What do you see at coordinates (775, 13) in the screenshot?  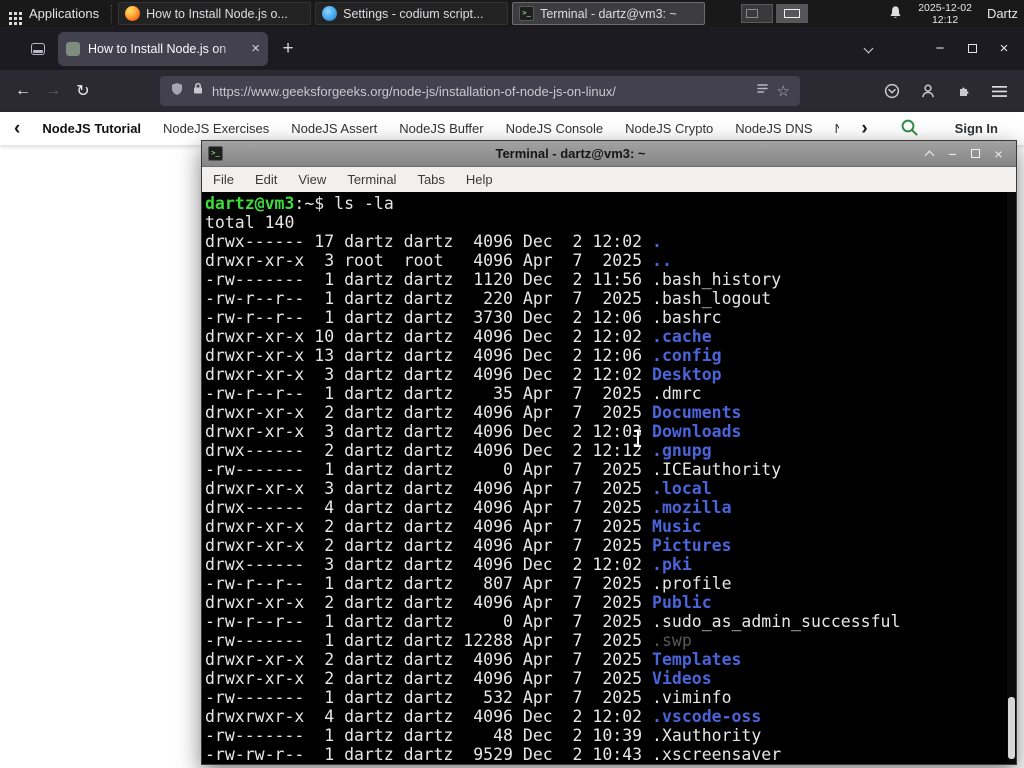 I see `workspace-pager` at bounding box center [775, 13].